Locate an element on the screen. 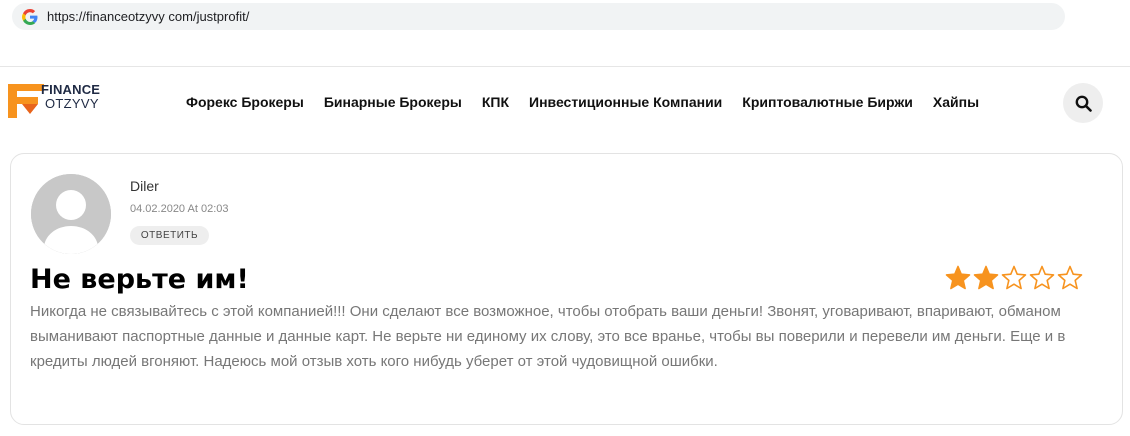  reply-button: ОТВЕТИТЬ is located at coordinates (169, 235).